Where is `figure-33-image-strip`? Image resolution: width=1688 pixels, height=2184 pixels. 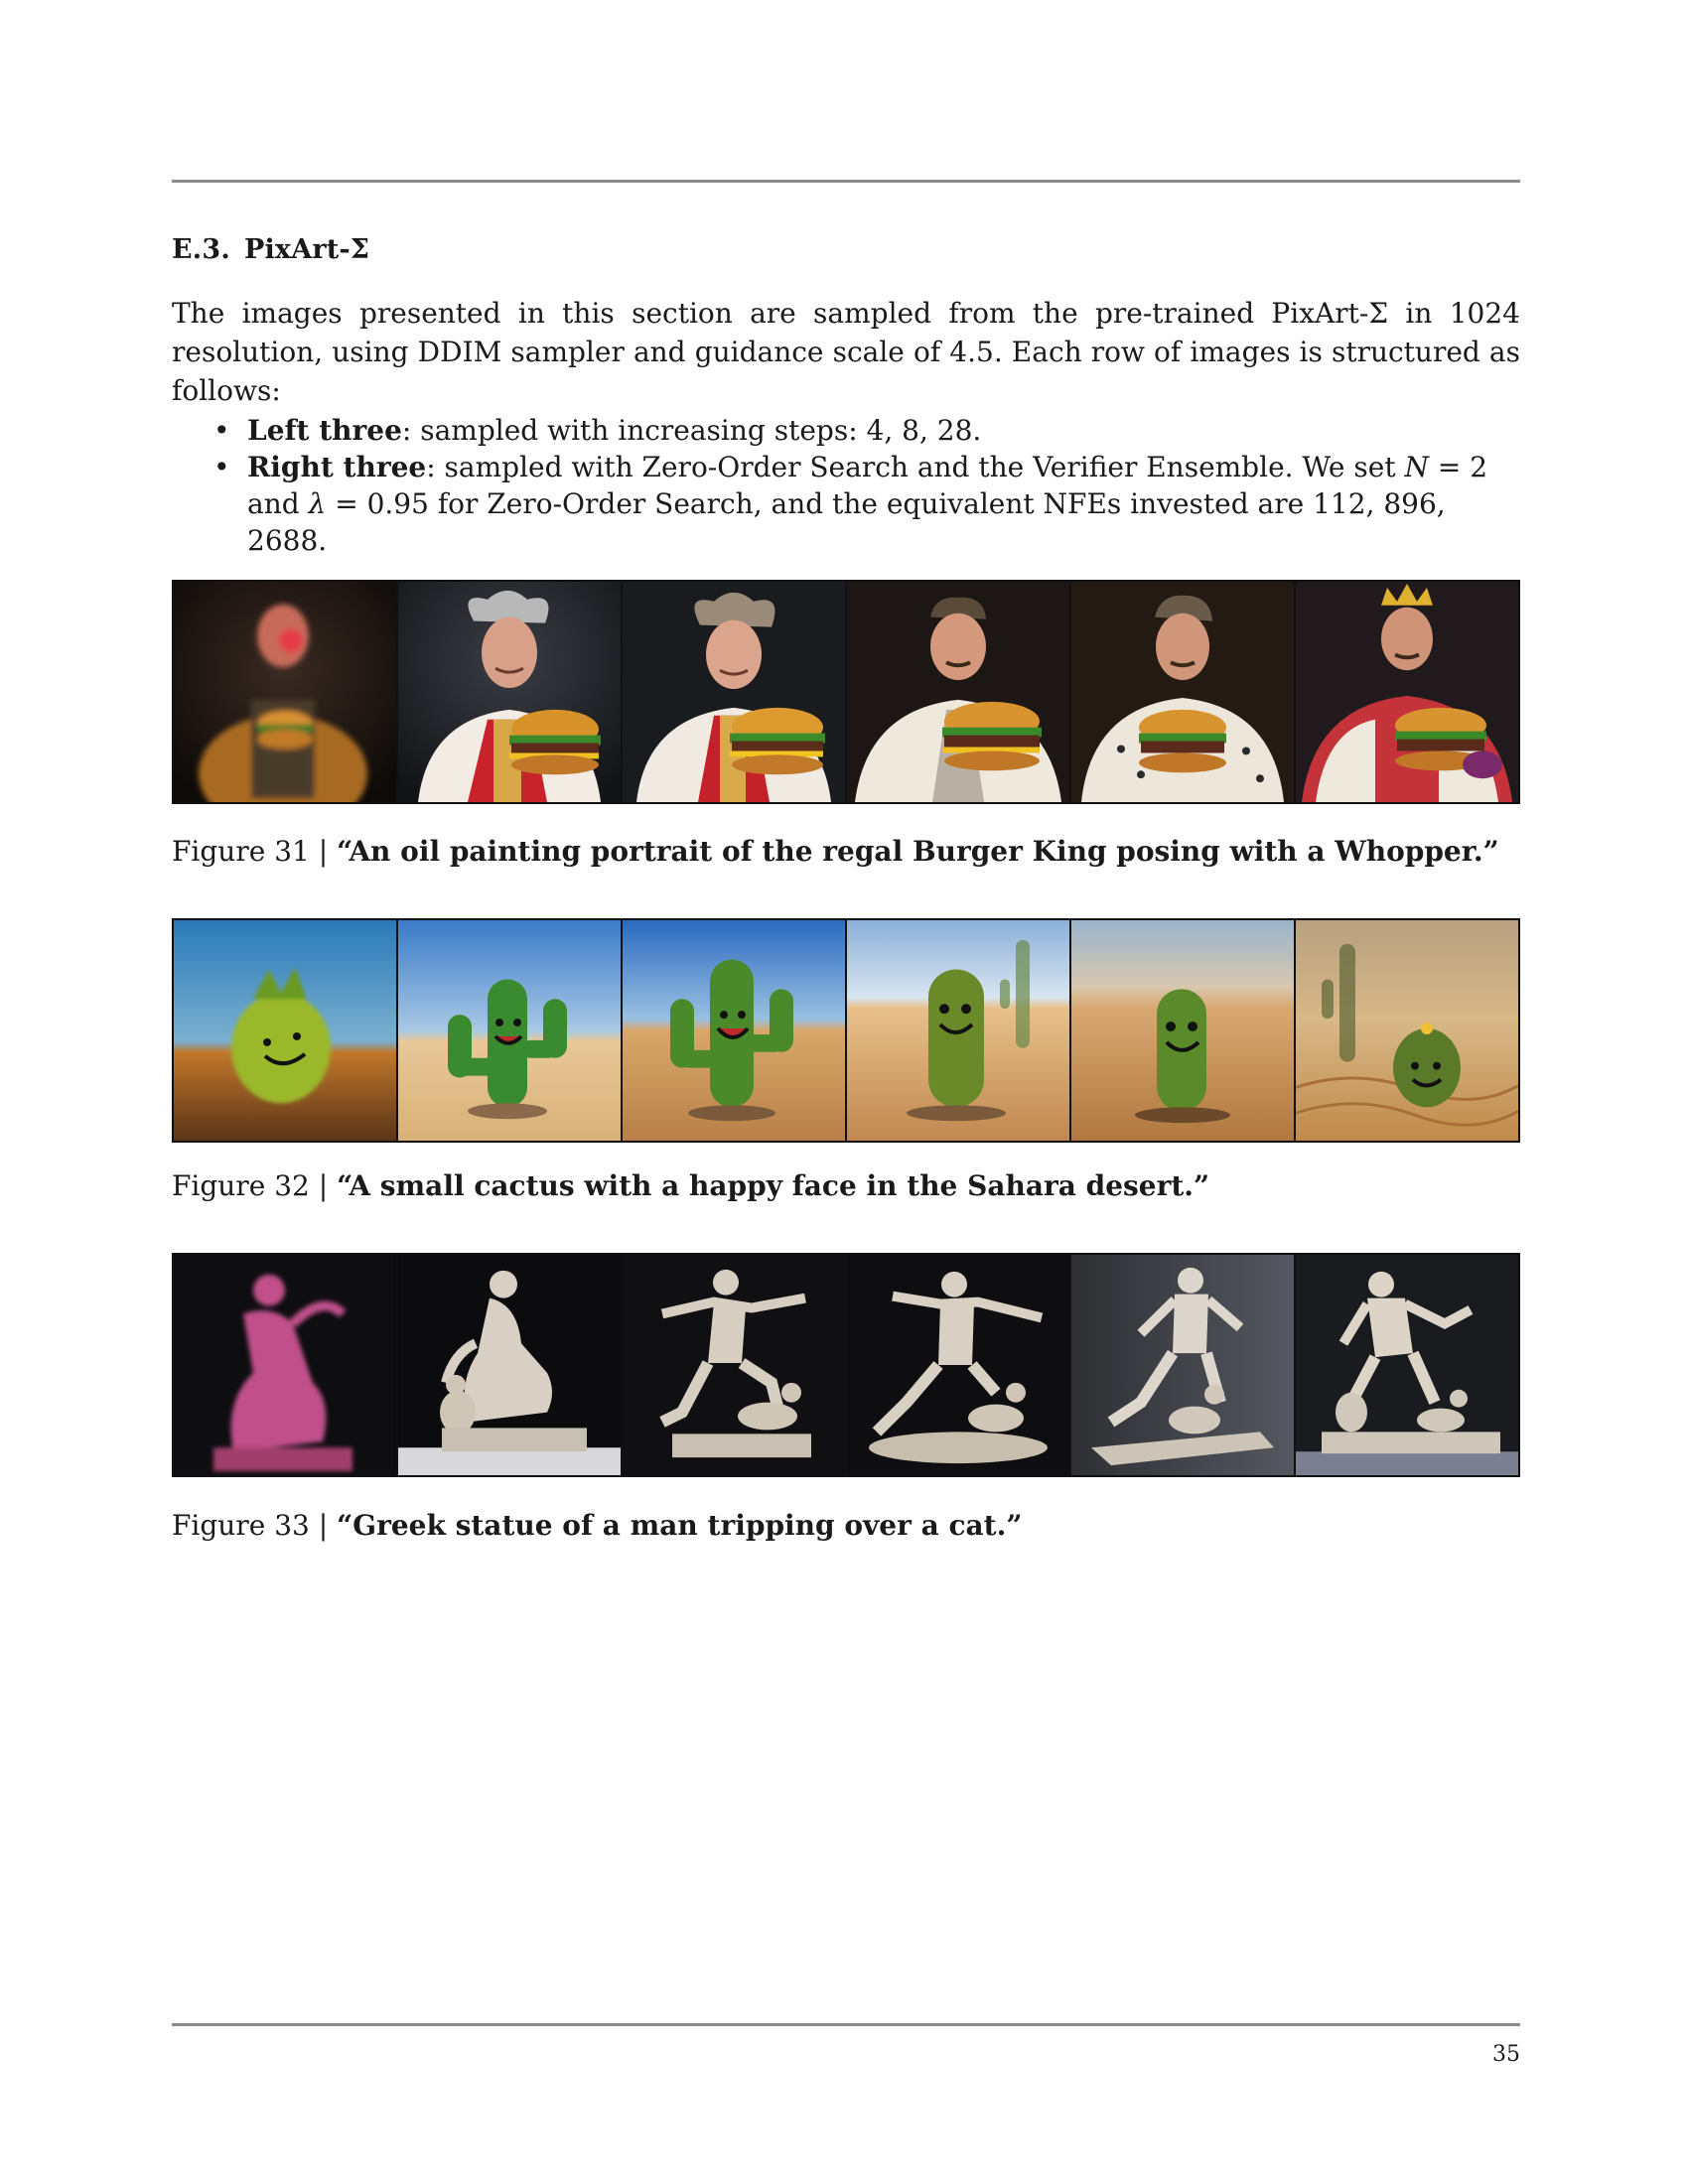
figure-33-image-strip is located at coordinates (846, 1365).